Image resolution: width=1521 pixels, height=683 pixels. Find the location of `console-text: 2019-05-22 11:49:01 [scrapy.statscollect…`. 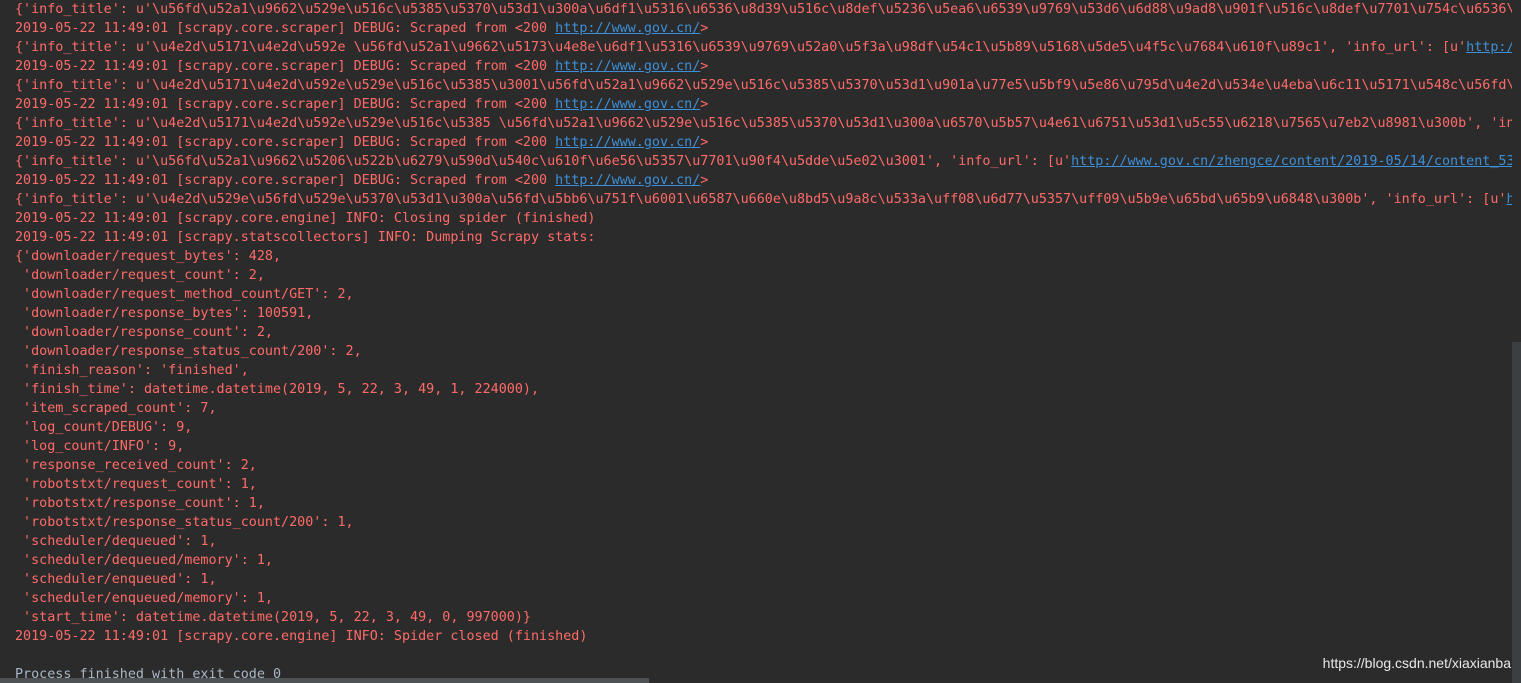

console-text: 2019-05-22 11:49:01 [scrapy.statscollect… is located at coordinates (305, 237).